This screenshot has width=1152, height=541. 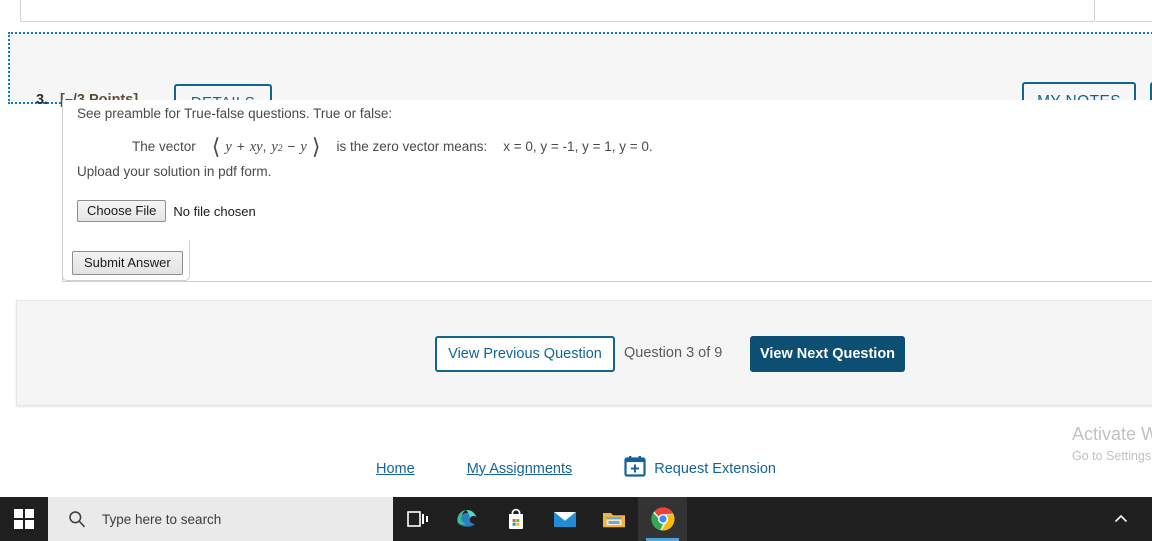 What do you see at coordinates (264, 146) in the screenshot?
I see `math-comma: ,` at bounding box center [264, 146].